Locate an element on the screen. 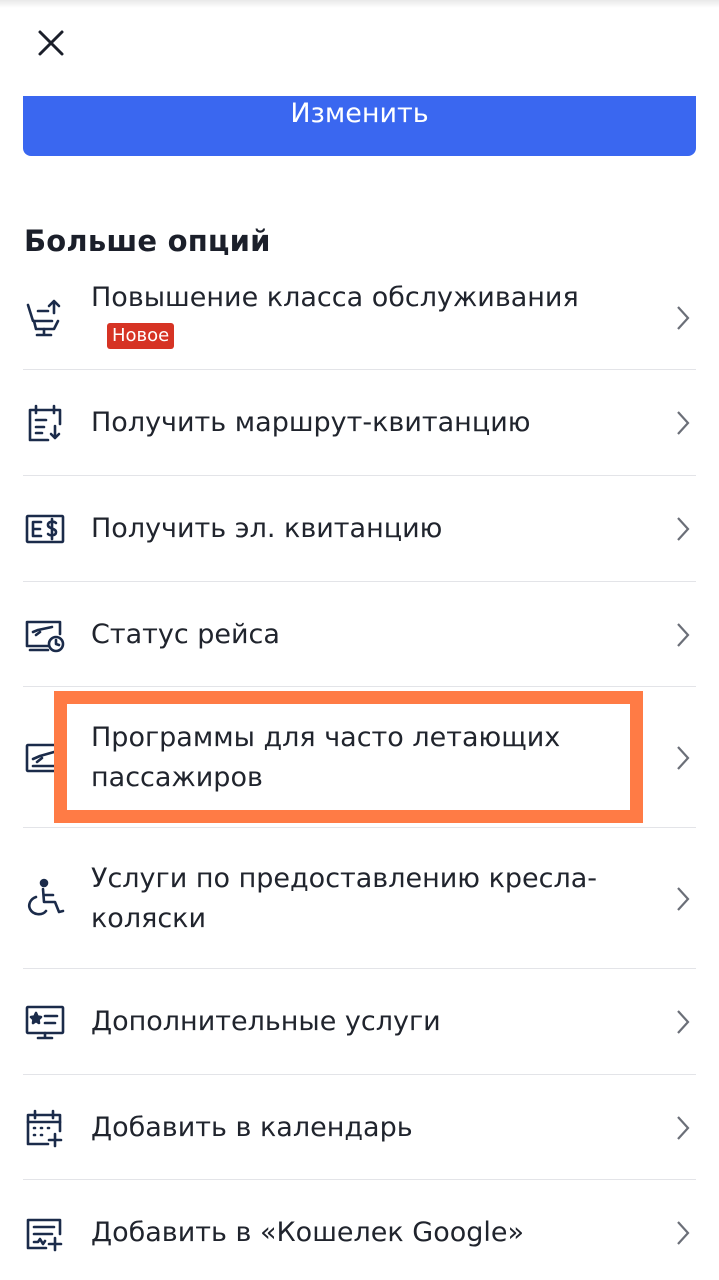  seat-upgrade-icon is located at coordinates (45, 318).